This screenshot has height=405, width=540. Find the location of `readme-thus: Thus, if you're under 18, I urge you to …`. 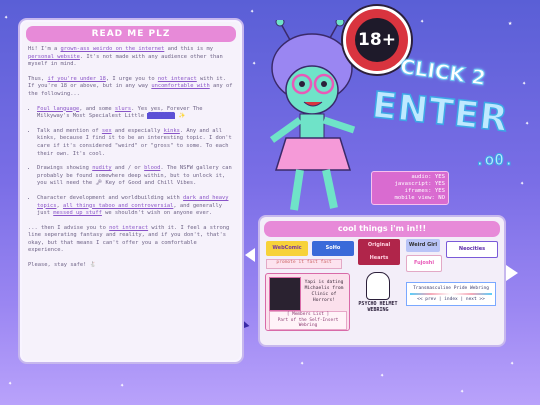

readme-thus: Thus, if you're under 18, I urge you to … is located at coordinates (131, 87).